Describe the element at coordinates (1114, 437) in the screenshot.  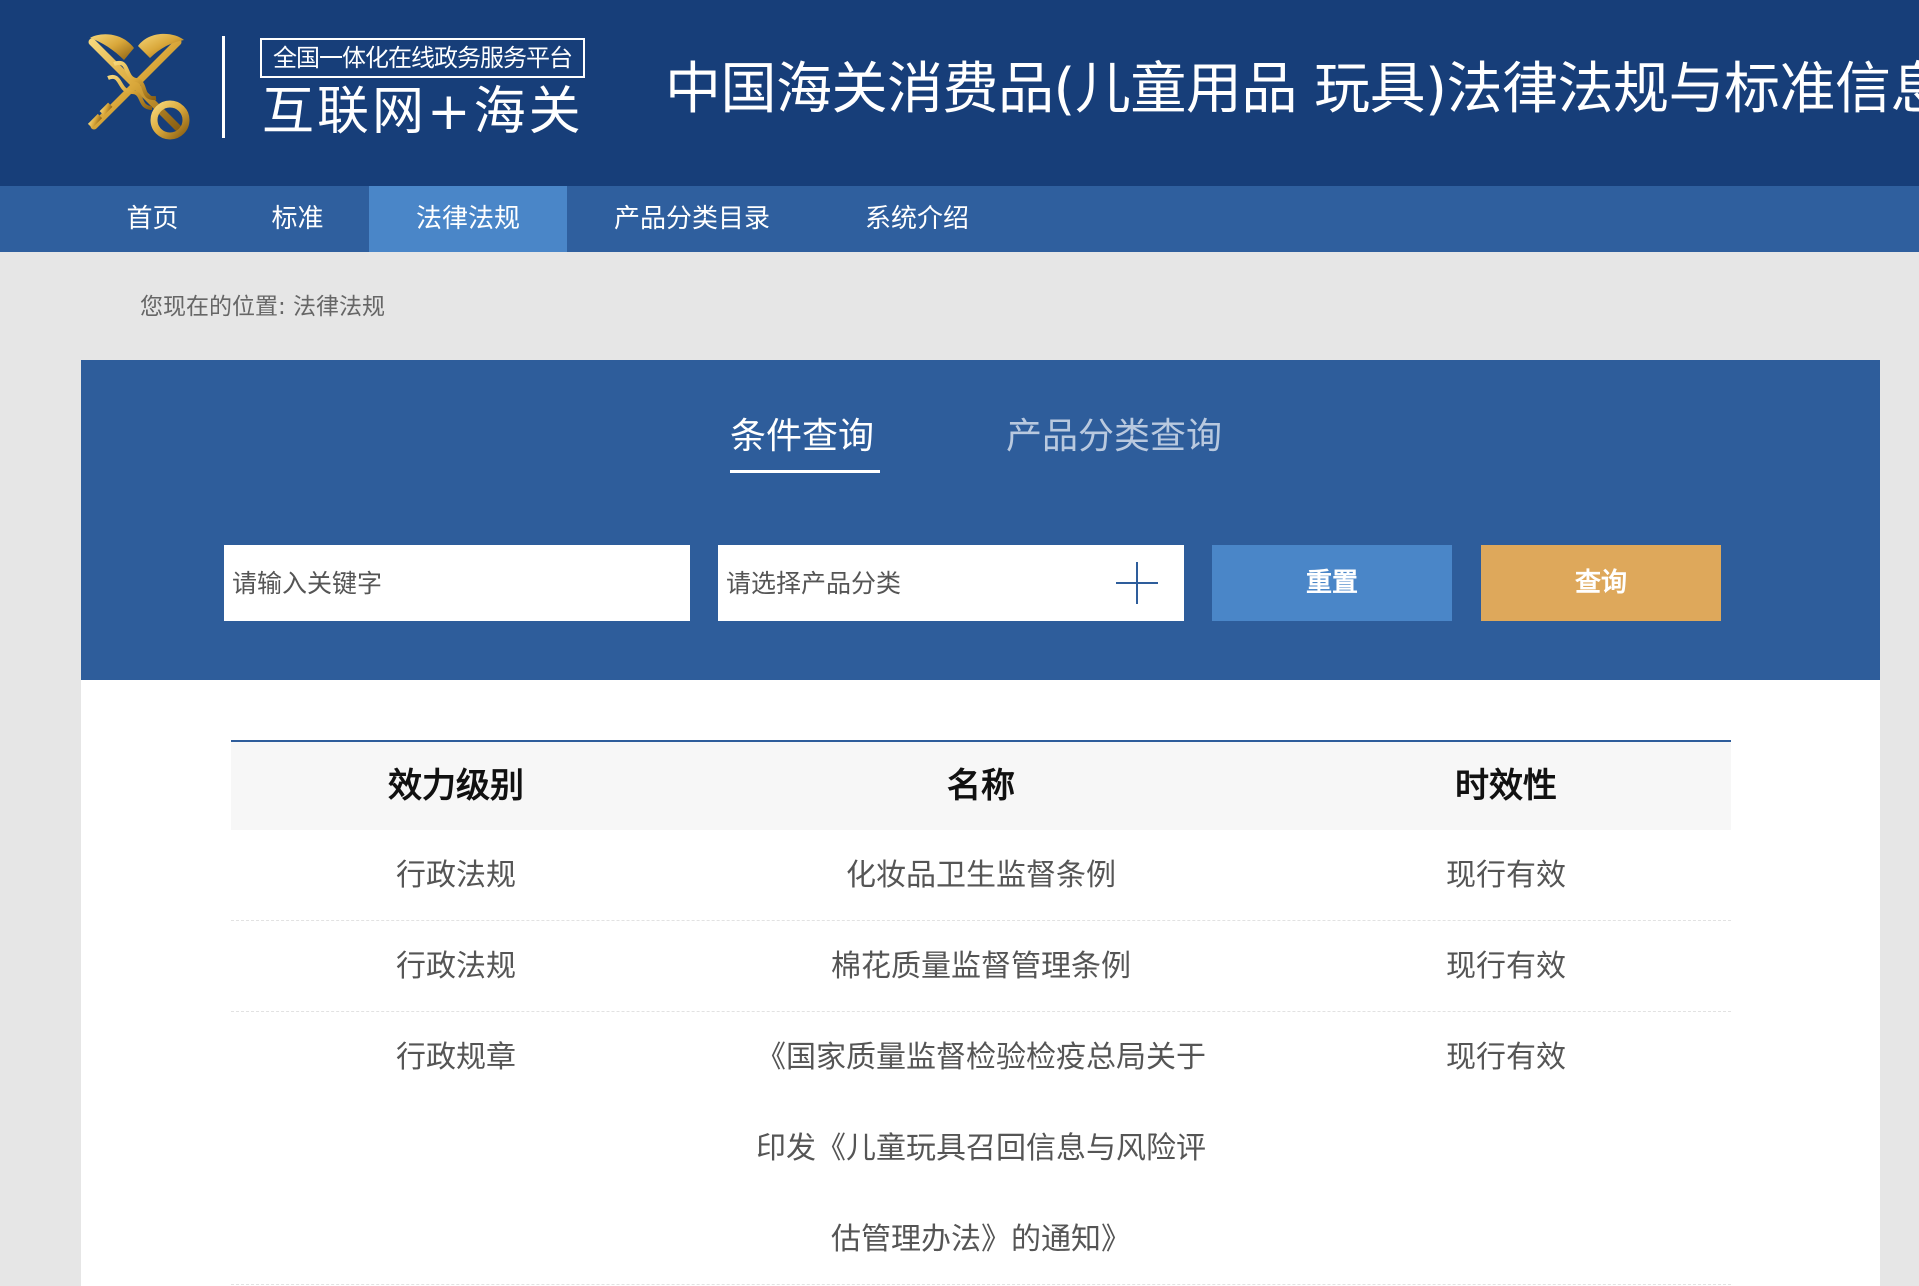
I see `tab-product-category-search: 产品分类查询` at that location.